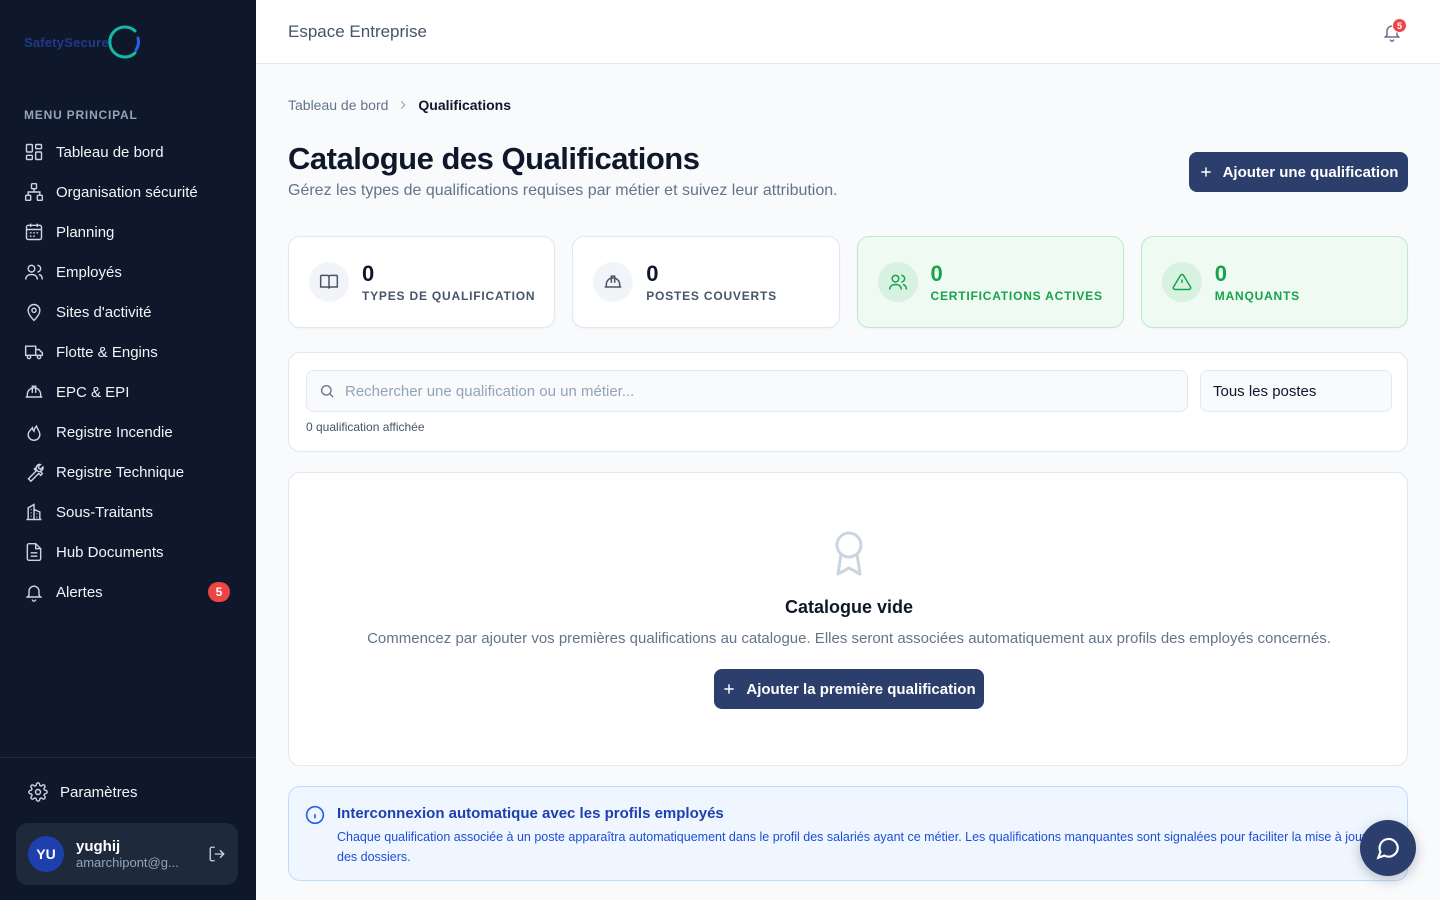 This screenshot has height=900, width=1440. What do you see at coordinates (494, 158) in the screenshot?
I see `page-title: Catalogue des Qualifications` at bounding box center [494, 158].